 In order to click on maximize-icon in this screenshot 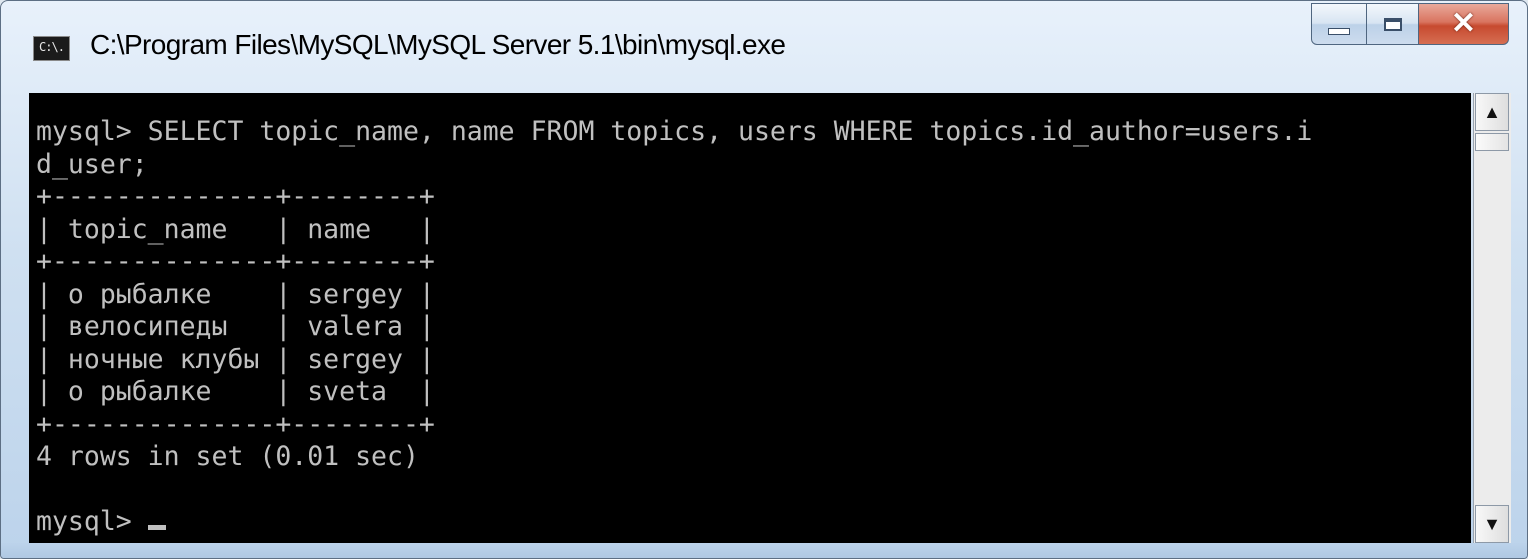, I will do `click(1392, 24)`.